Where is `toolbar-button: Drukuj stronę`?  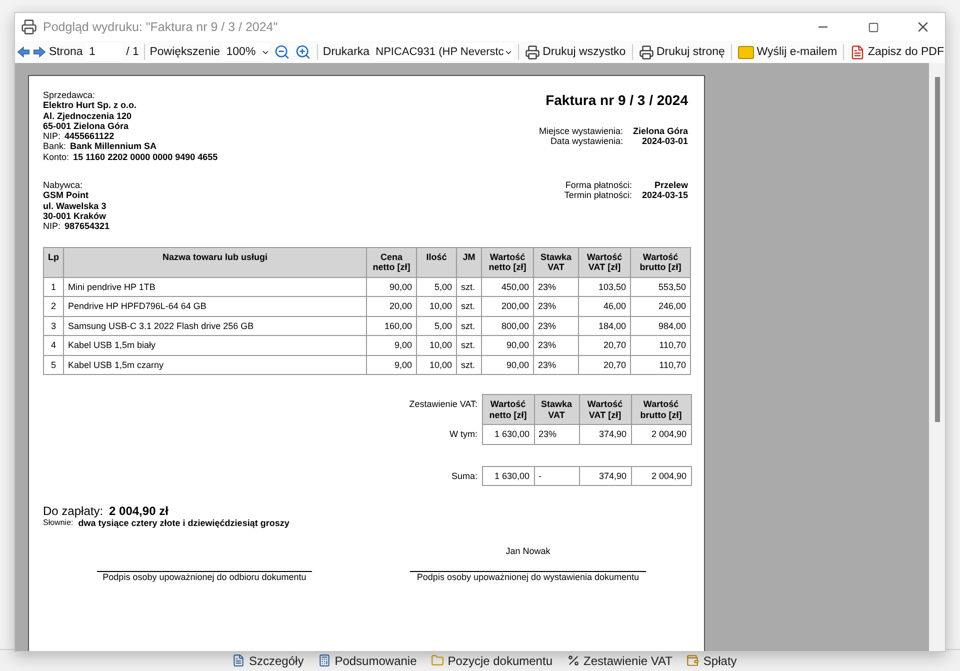 toolbar-button: Drukuj stronę is located at coordinates (682, 52).